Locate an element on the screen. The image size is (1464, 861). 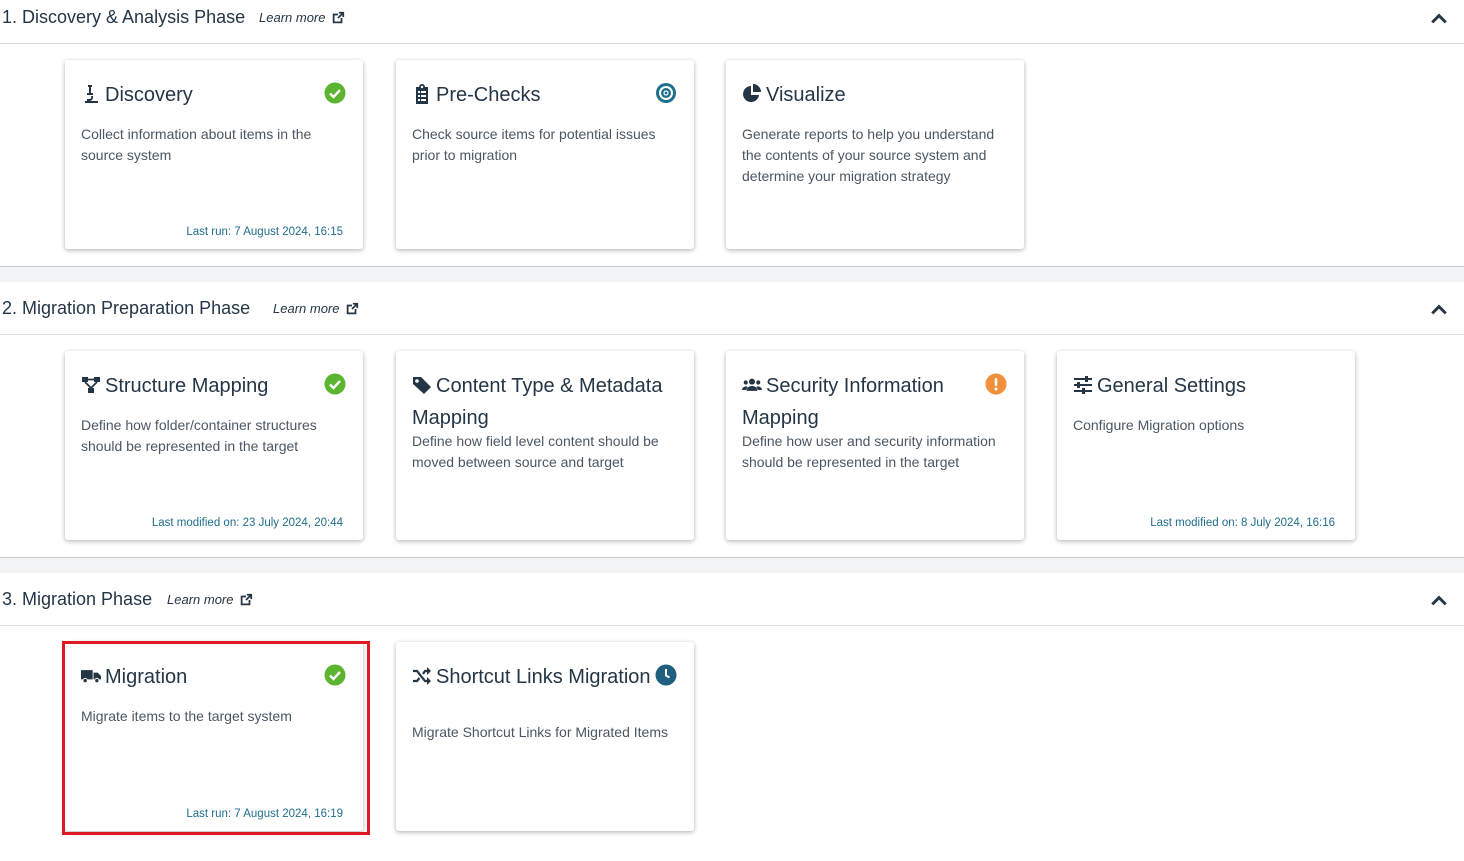
shuffle-icon is located at coordinates (422, 676).